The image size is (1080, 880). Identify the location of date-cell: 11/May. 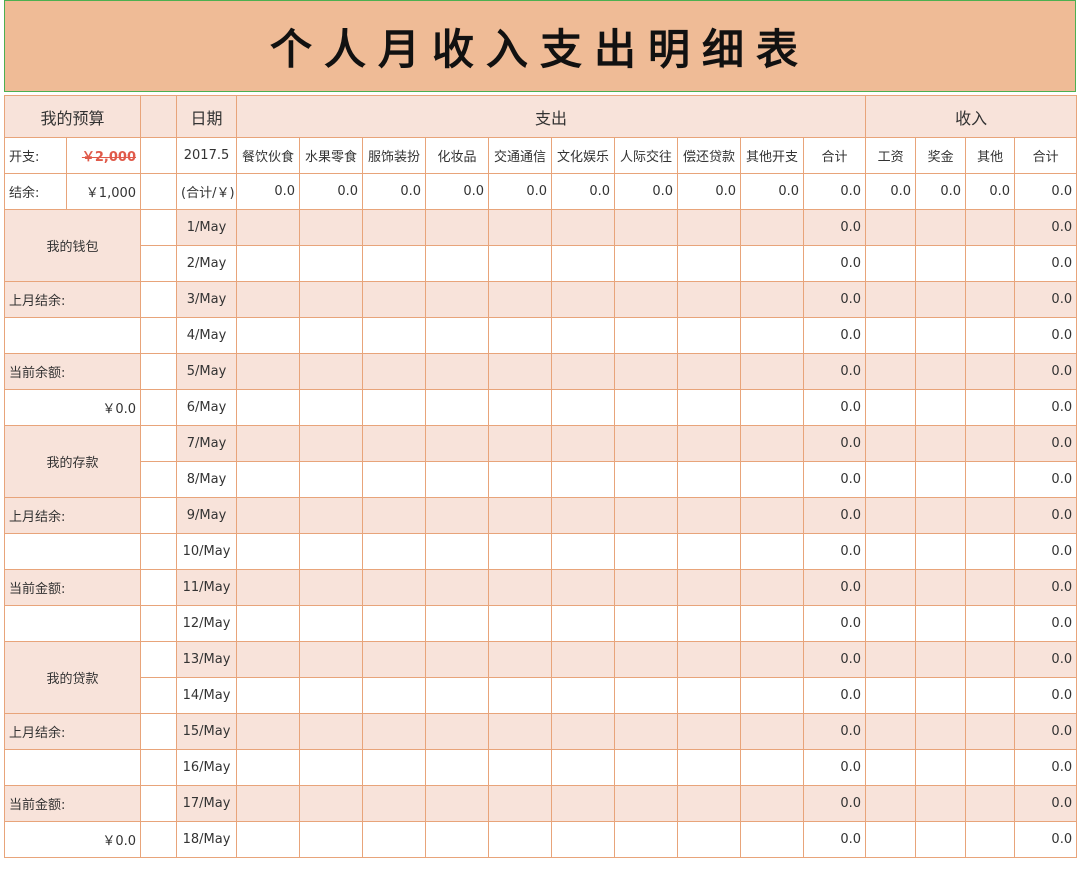
(207, 587).